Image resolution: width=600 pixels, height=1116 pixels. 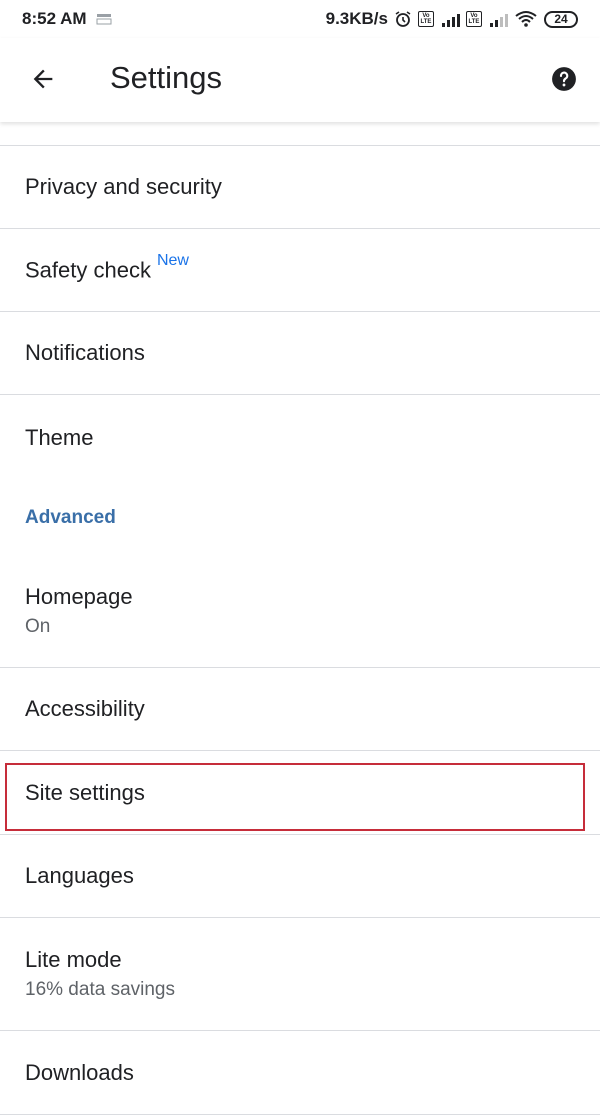 I want to click on settings-item-safety-check: Safety check New, so click(x=300, y=270).